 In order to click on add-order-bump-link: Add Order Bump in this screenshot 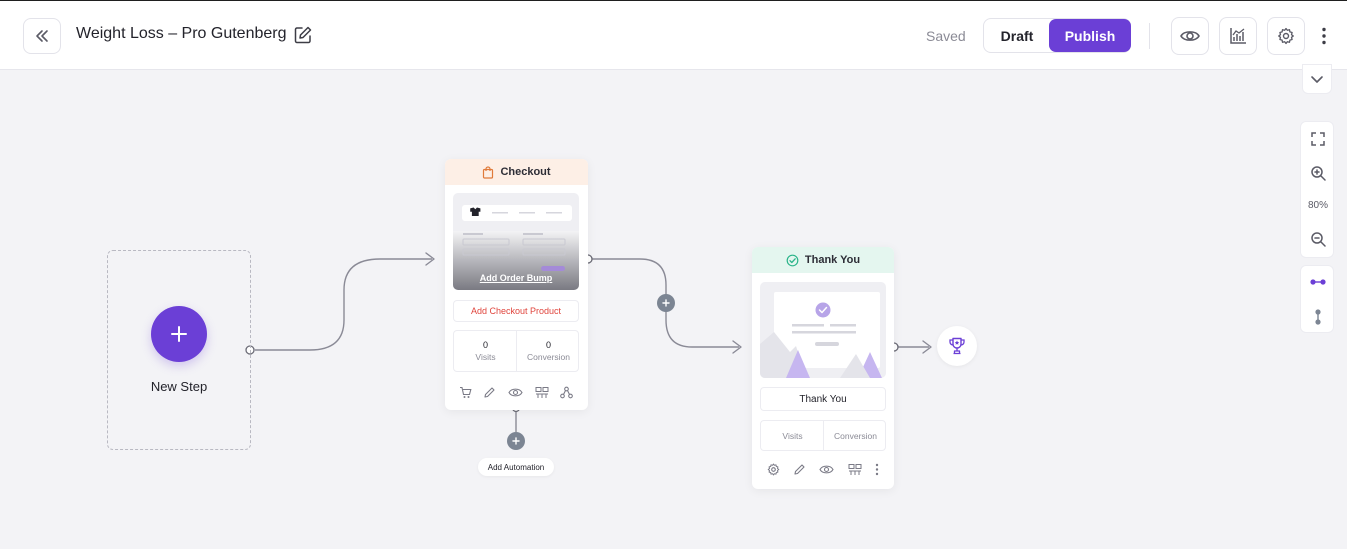, I will do `click(516, 278)`.